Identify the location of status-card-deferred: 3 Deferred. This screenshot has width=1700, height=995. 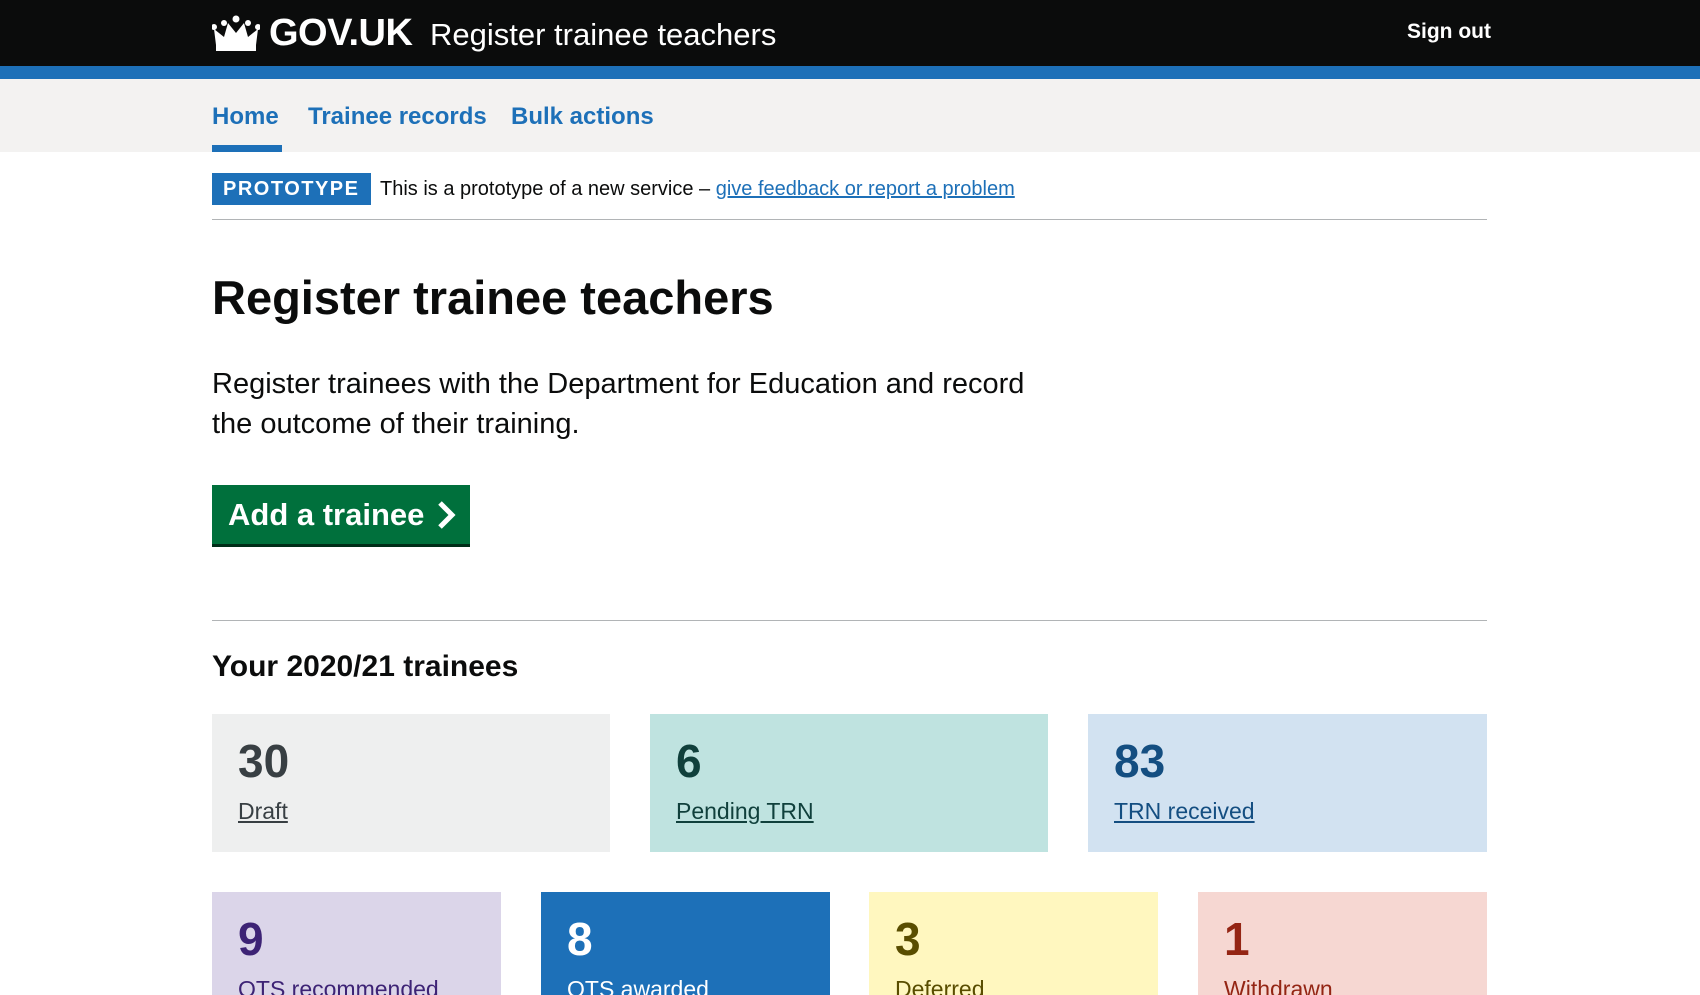
(1013, 943).